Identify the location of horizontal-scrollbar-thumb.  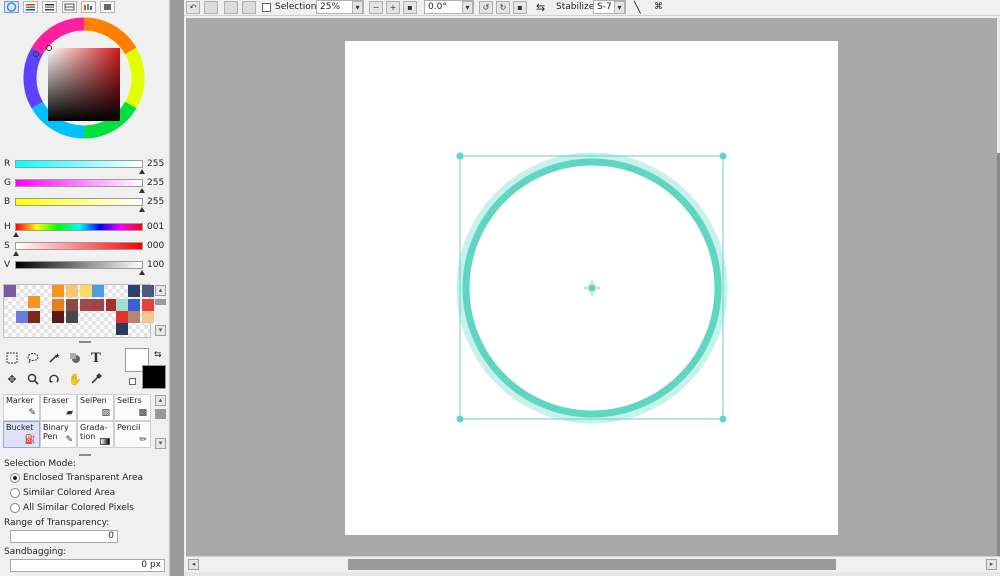
(592, 564).